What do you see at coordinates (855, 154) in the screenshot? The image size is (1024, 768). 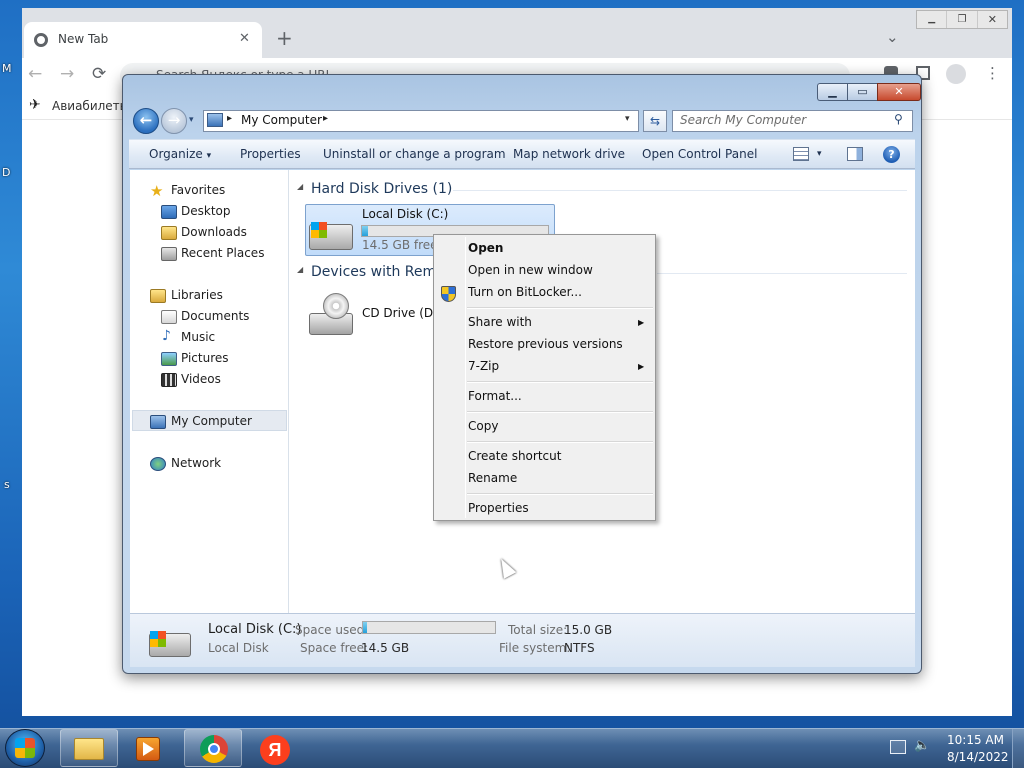 I see `preview-pane-icon` at bounding box center [855, 154].